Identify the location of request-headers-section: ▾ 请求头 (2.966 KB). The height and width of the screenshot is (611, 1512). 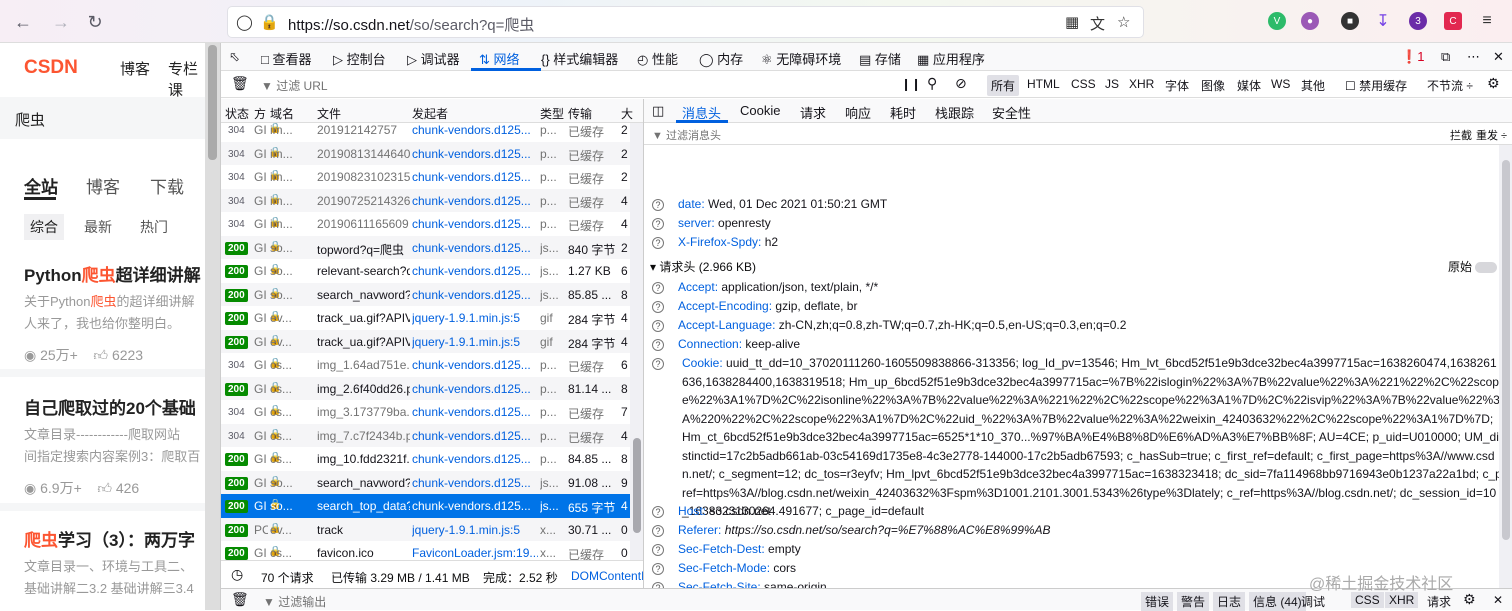
(703, 266).